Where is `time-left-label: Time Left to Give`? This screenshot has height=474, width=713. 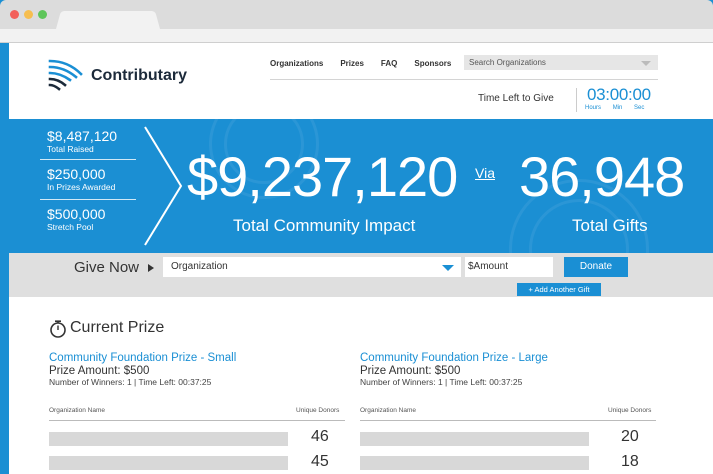
time-left-label: Time Left to Give is located at coordinates (516, 98).